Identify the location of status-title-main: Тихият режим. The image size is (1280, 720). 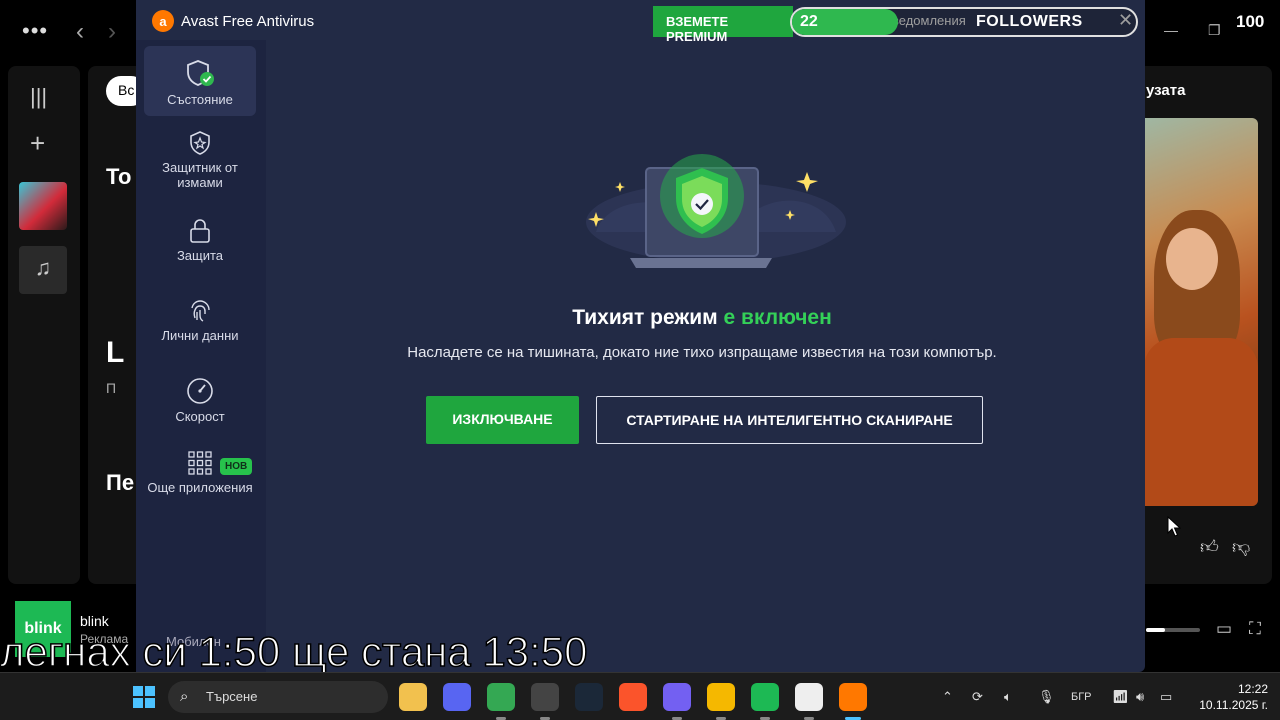
(645, 317).